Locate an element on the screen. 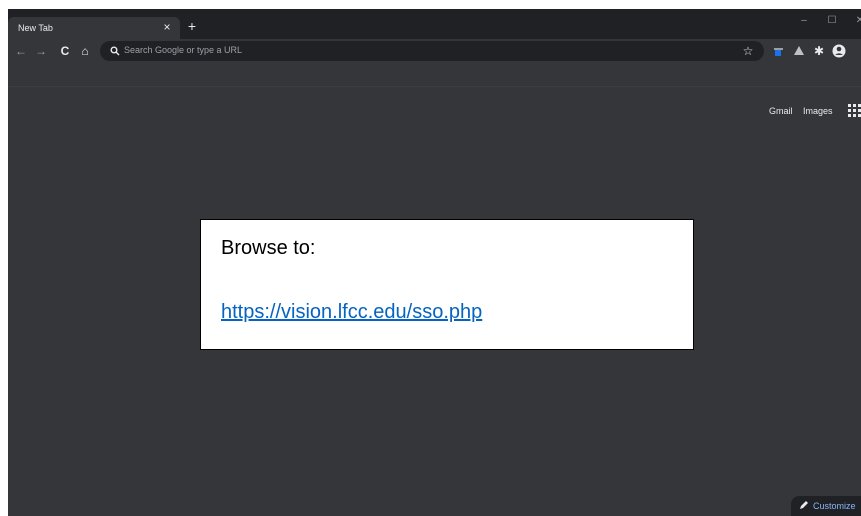 The width and height of the screenshot is (861, 516). pencil-icon is located at coordinates (804, 505).